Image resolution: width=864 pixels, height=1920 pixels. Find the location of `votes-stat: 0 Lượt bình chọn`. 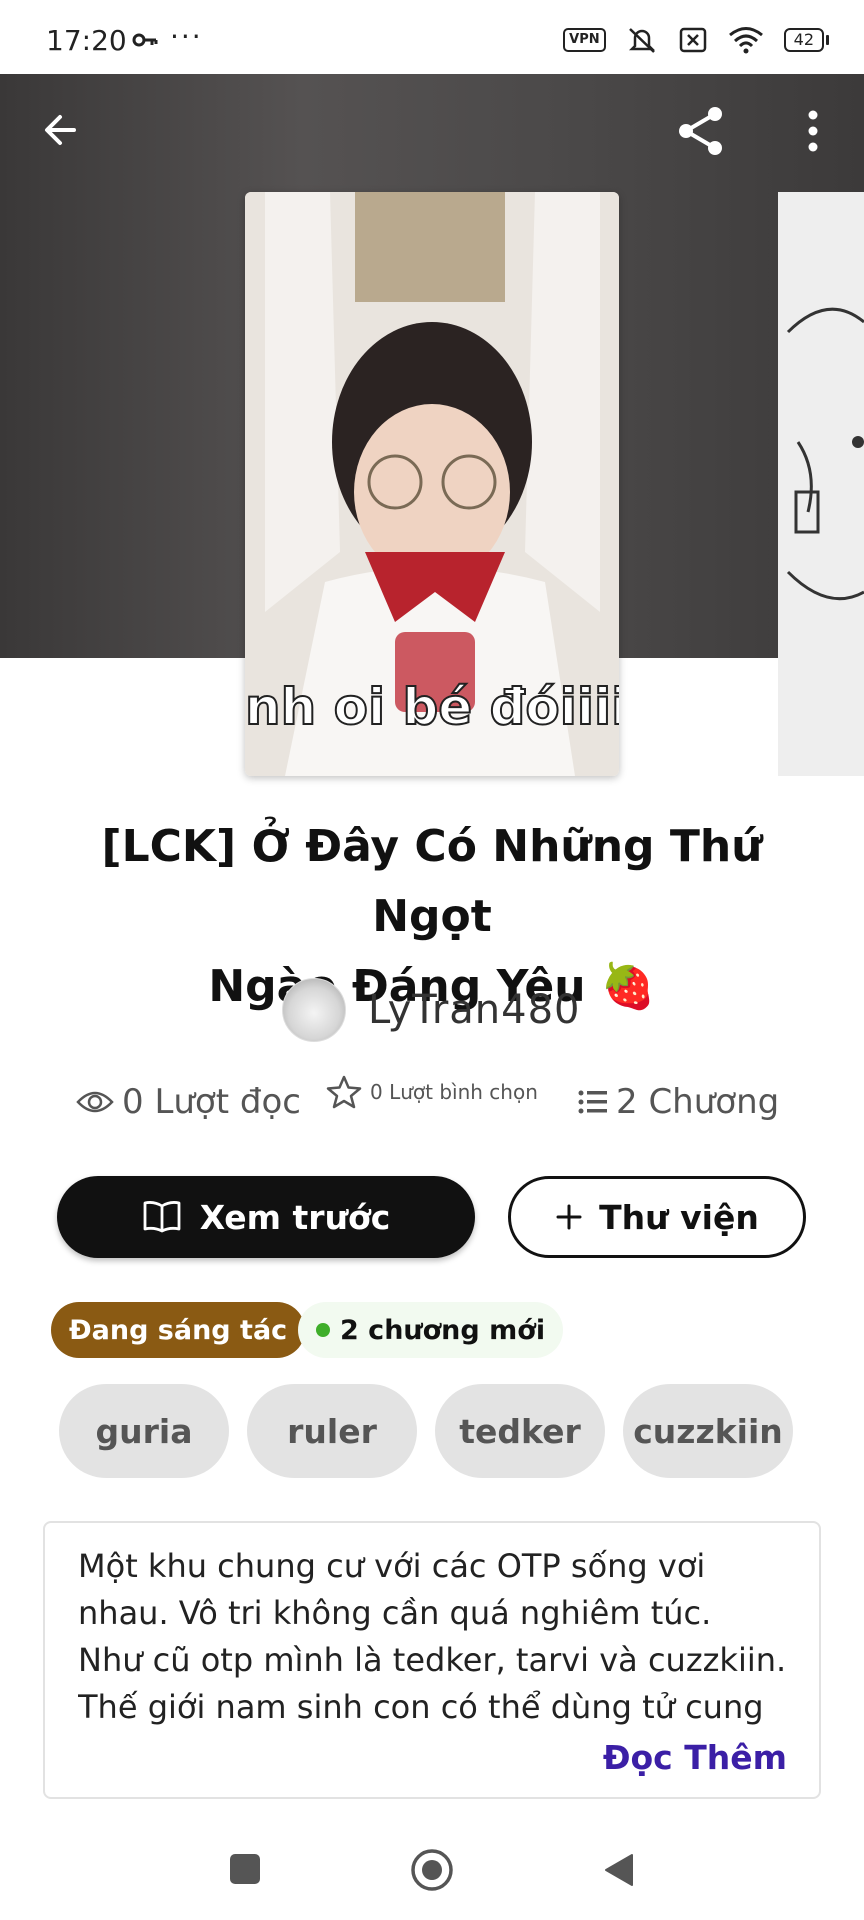

votes-stat: 0 Lượt bình chọn is located at coordinates (432, 1092).